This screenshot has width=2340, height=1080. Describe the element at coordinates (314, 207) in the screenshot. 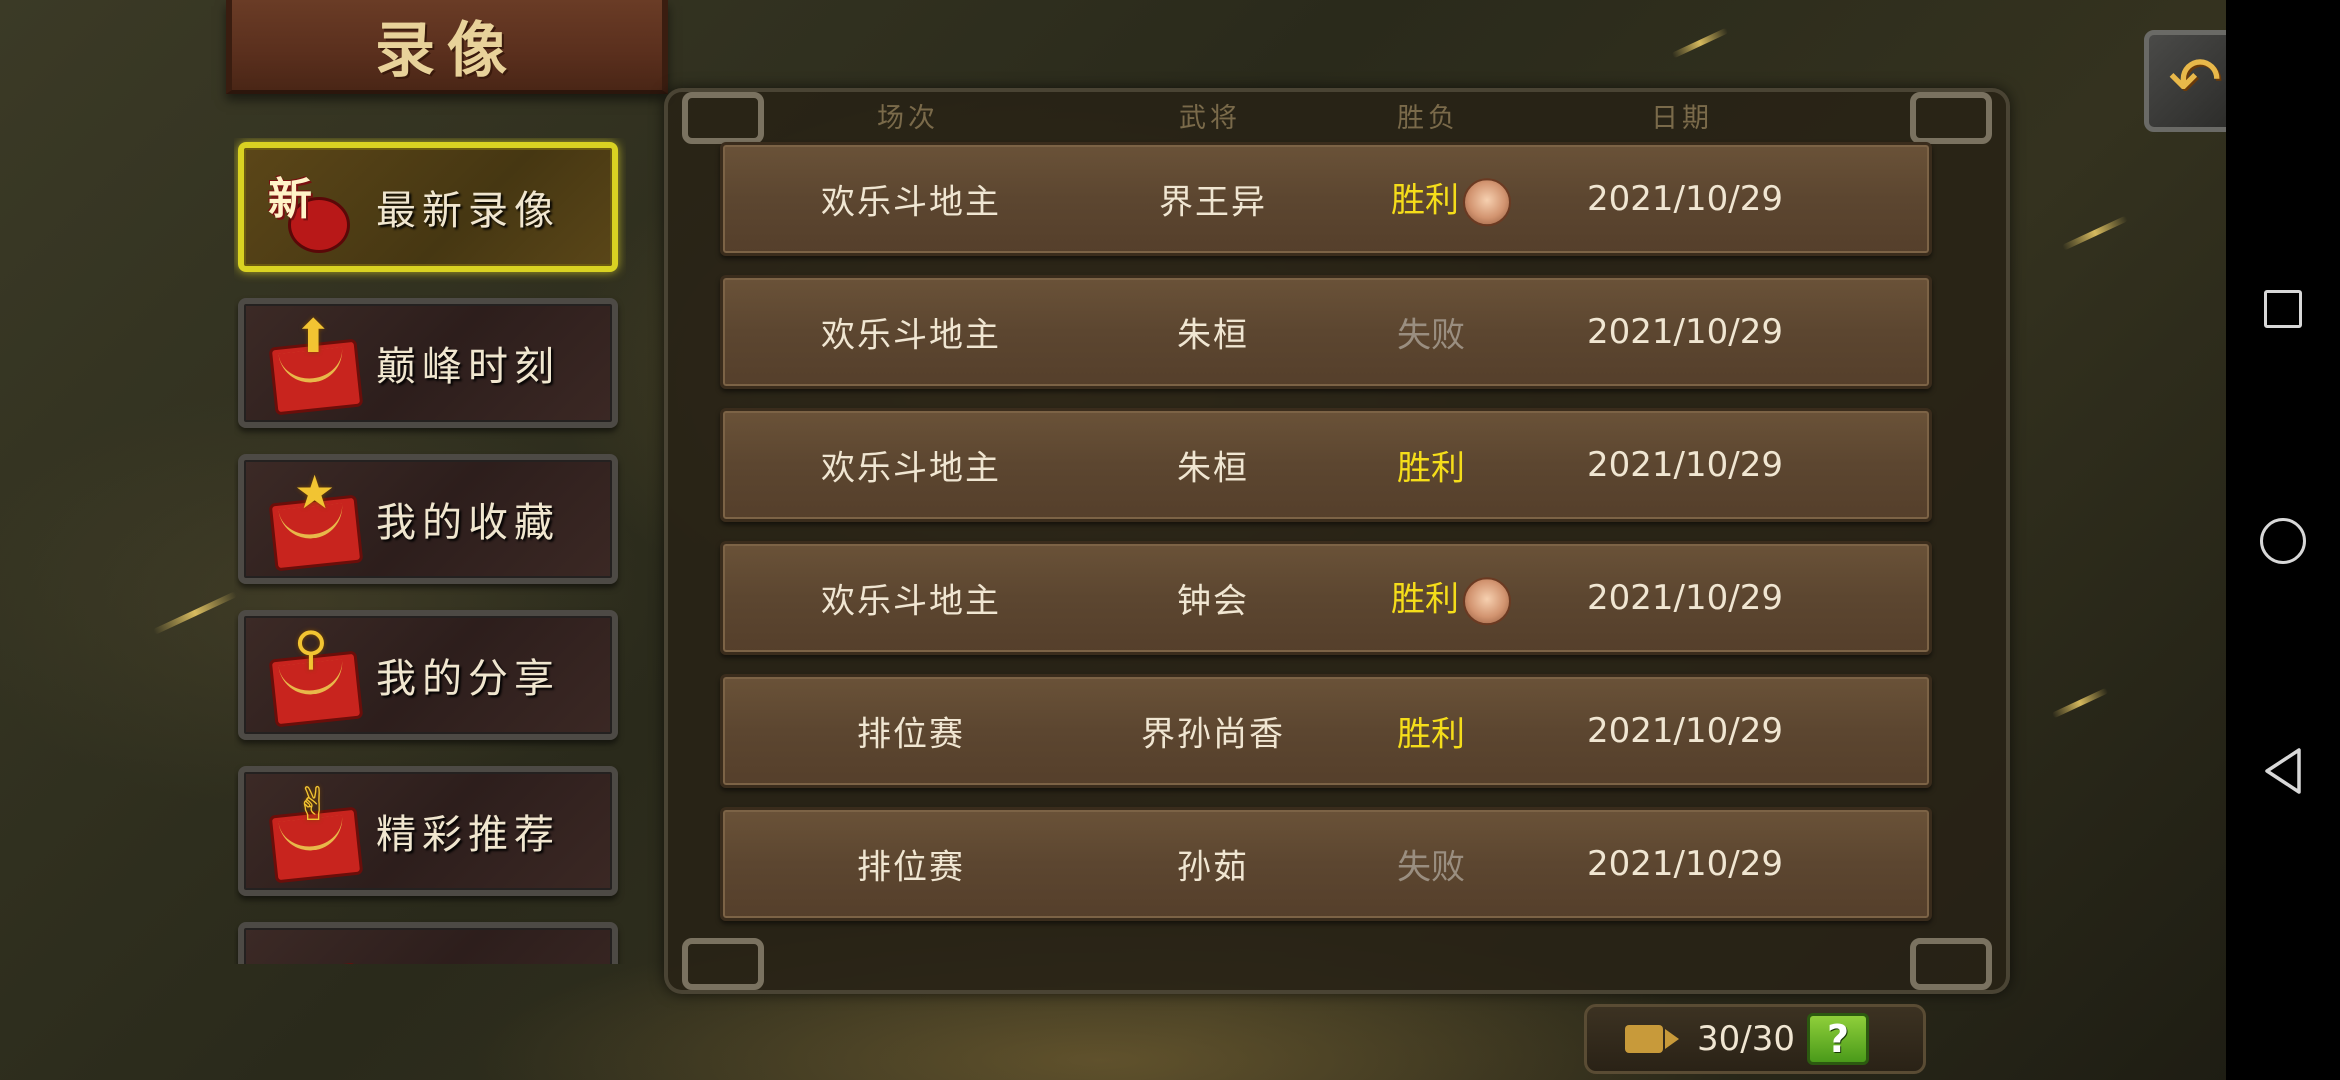

I see `new-replay-icon: 新` at that location.